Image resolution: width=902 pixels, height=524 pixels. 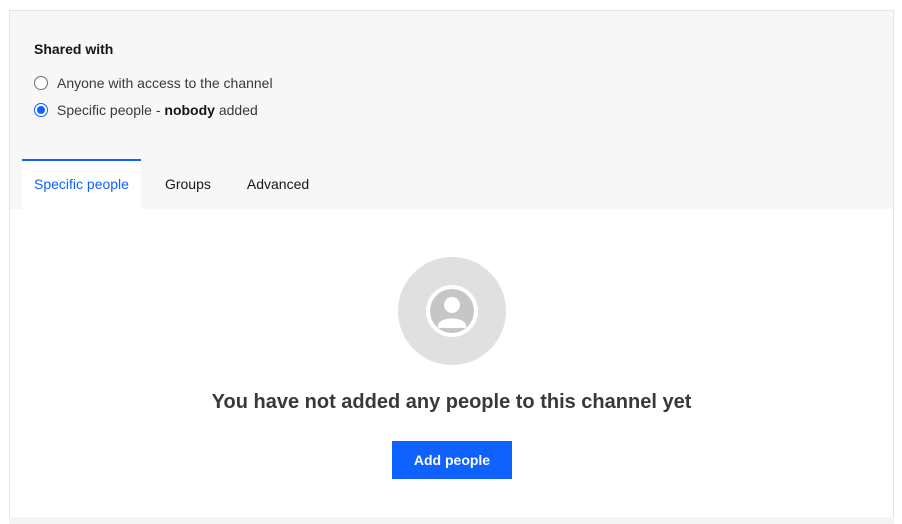 What do you see at coordinates (272, 184) in the screenshot?
I see `tab-advanced: Advanced` at bounding box center [272, 184].